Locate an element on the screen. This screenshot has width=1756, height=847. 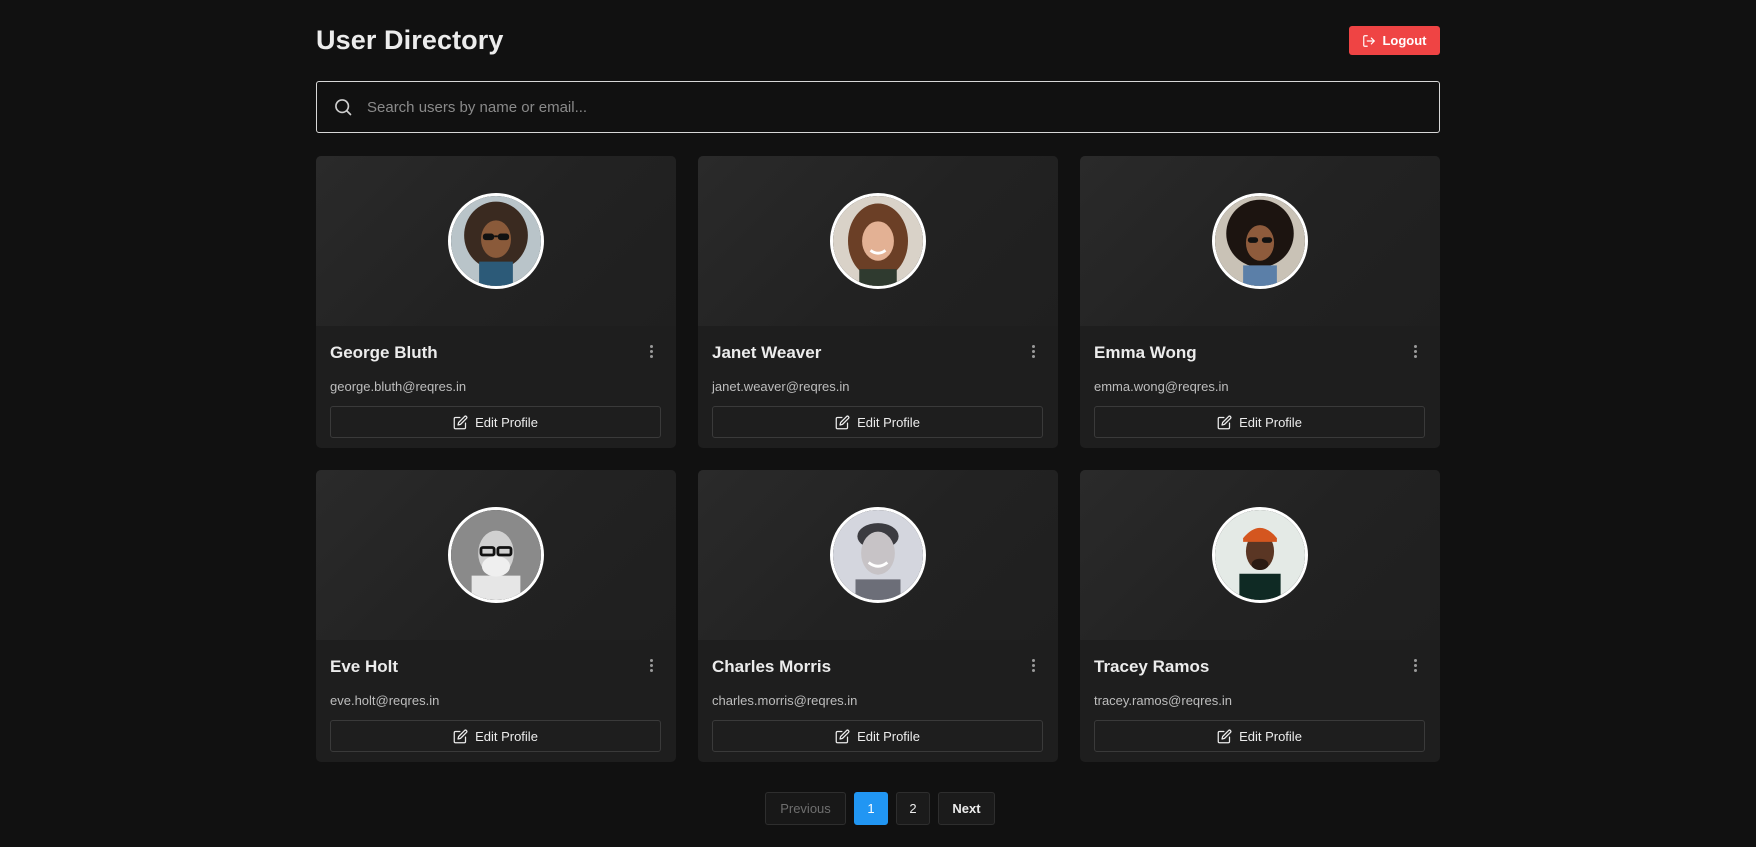
previous-page-button: Previous is located at coordinates (805, 808).